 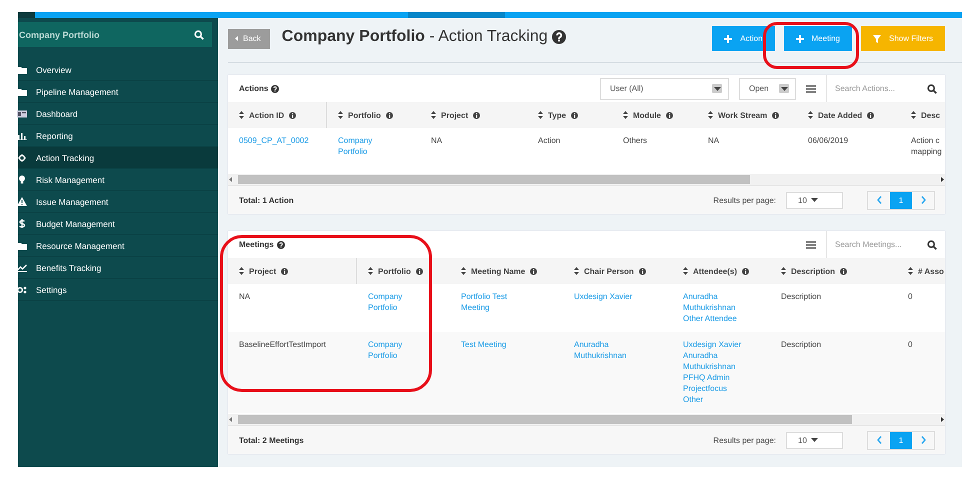 I want to click on column-header: Meeting Name, so click(x=498, y=271).